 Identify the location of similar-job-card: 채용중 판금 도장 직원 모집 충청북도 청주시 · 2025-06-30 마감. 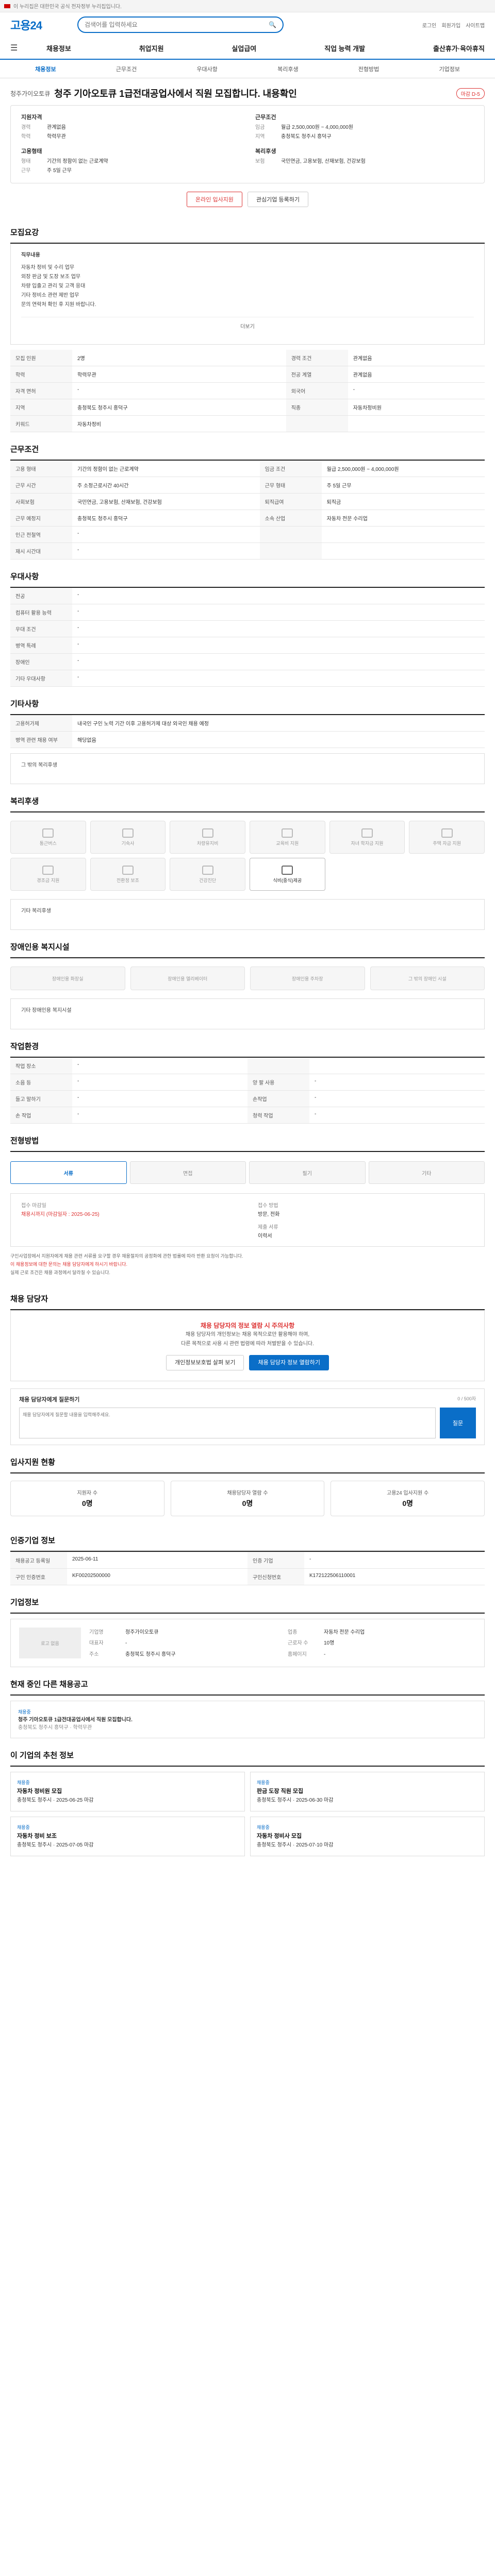
(367, 1792).